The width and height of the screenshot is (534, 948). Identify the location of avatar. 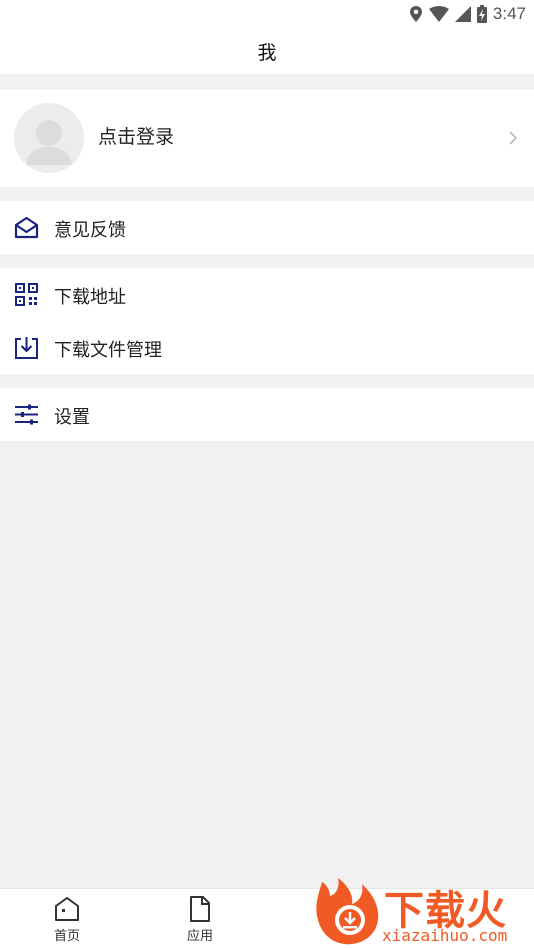
(49, 138).